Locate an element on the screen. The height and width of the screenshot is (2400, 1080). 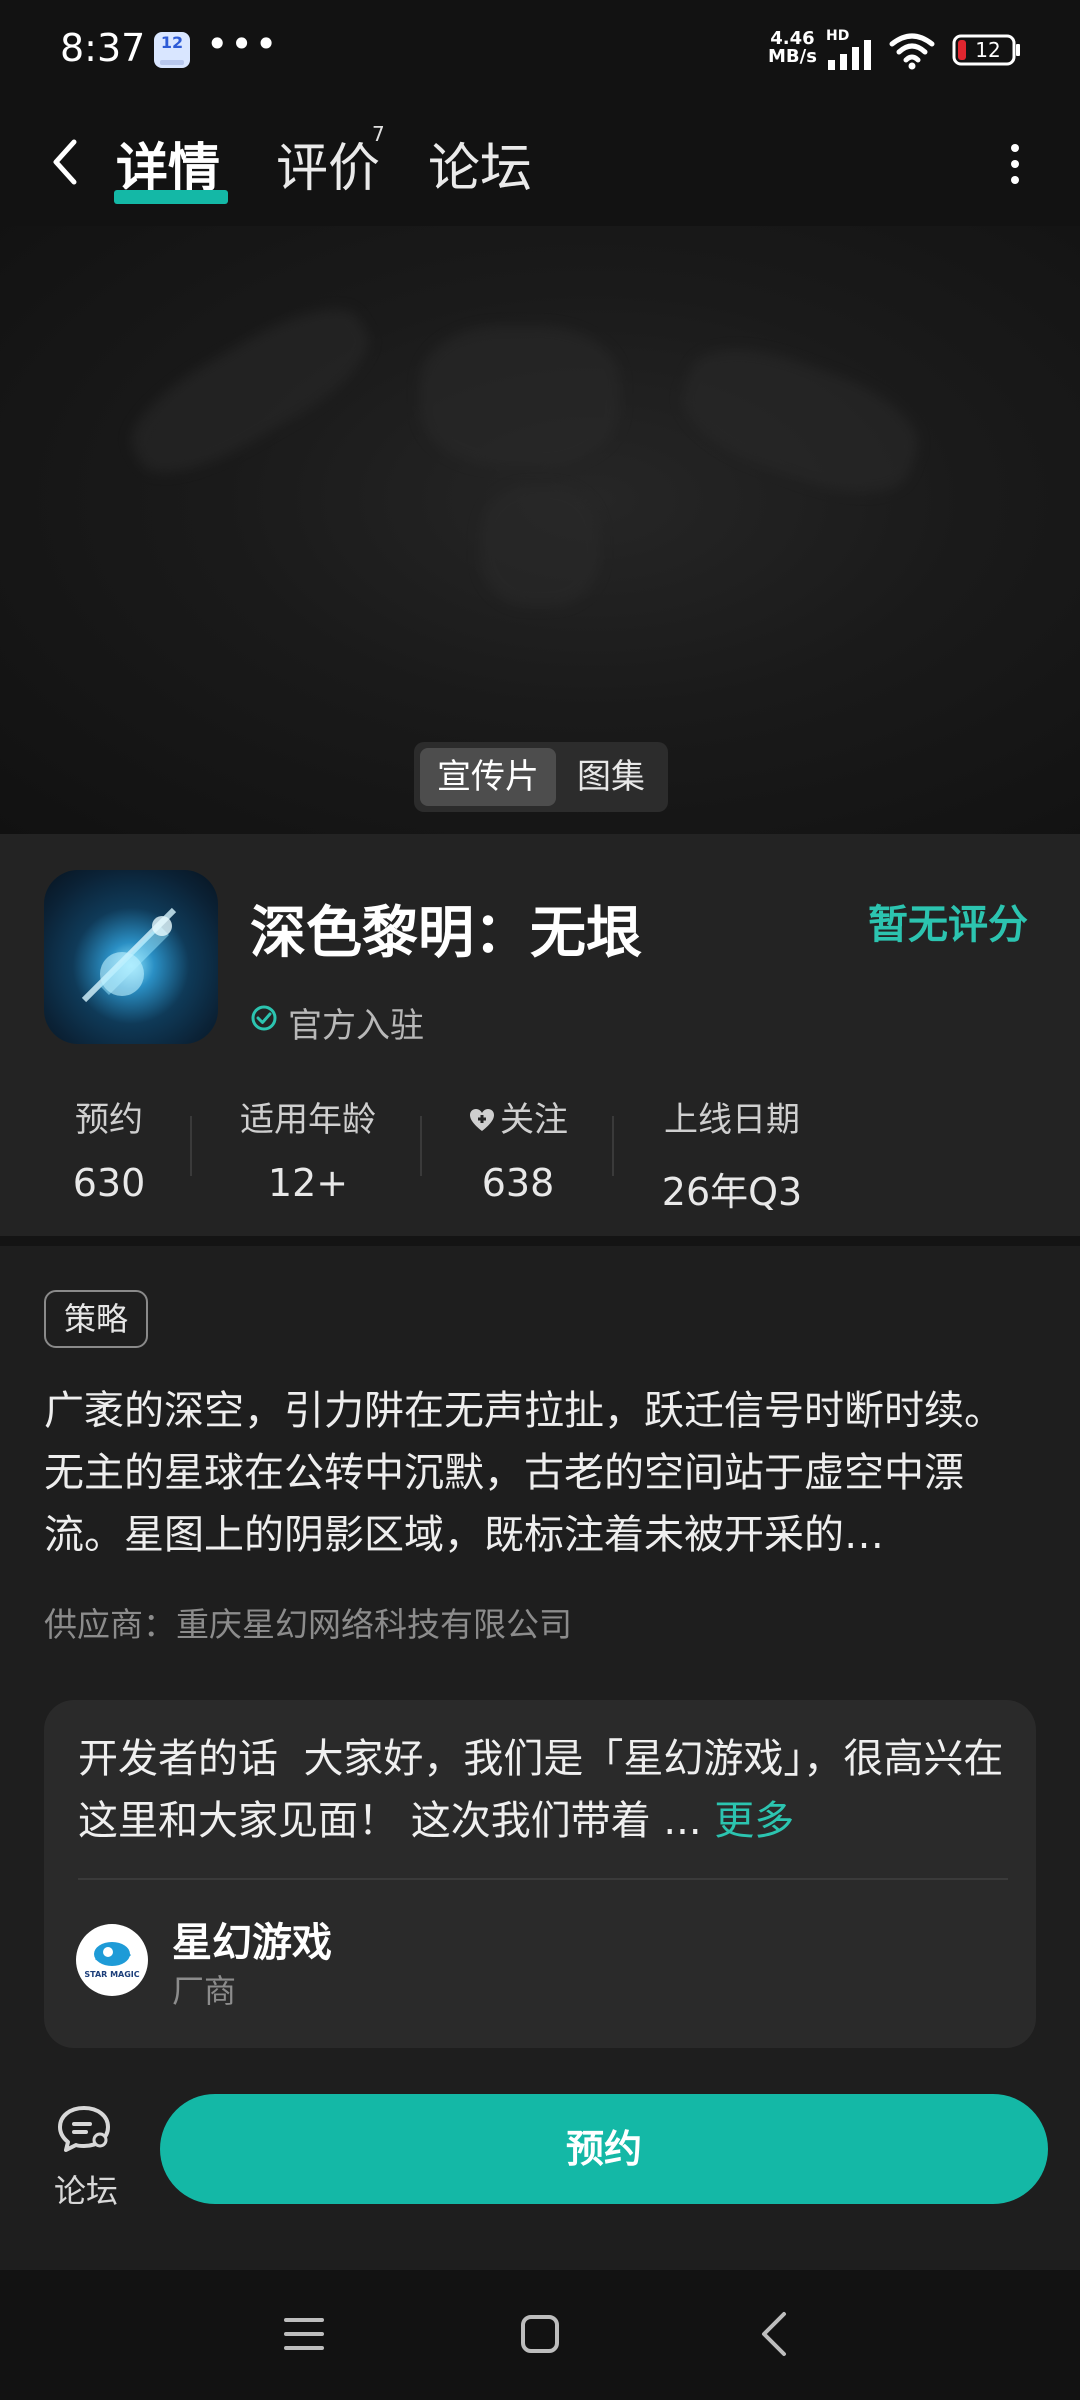
notification-app-badge: 12 is located at coordinates (172, 42).